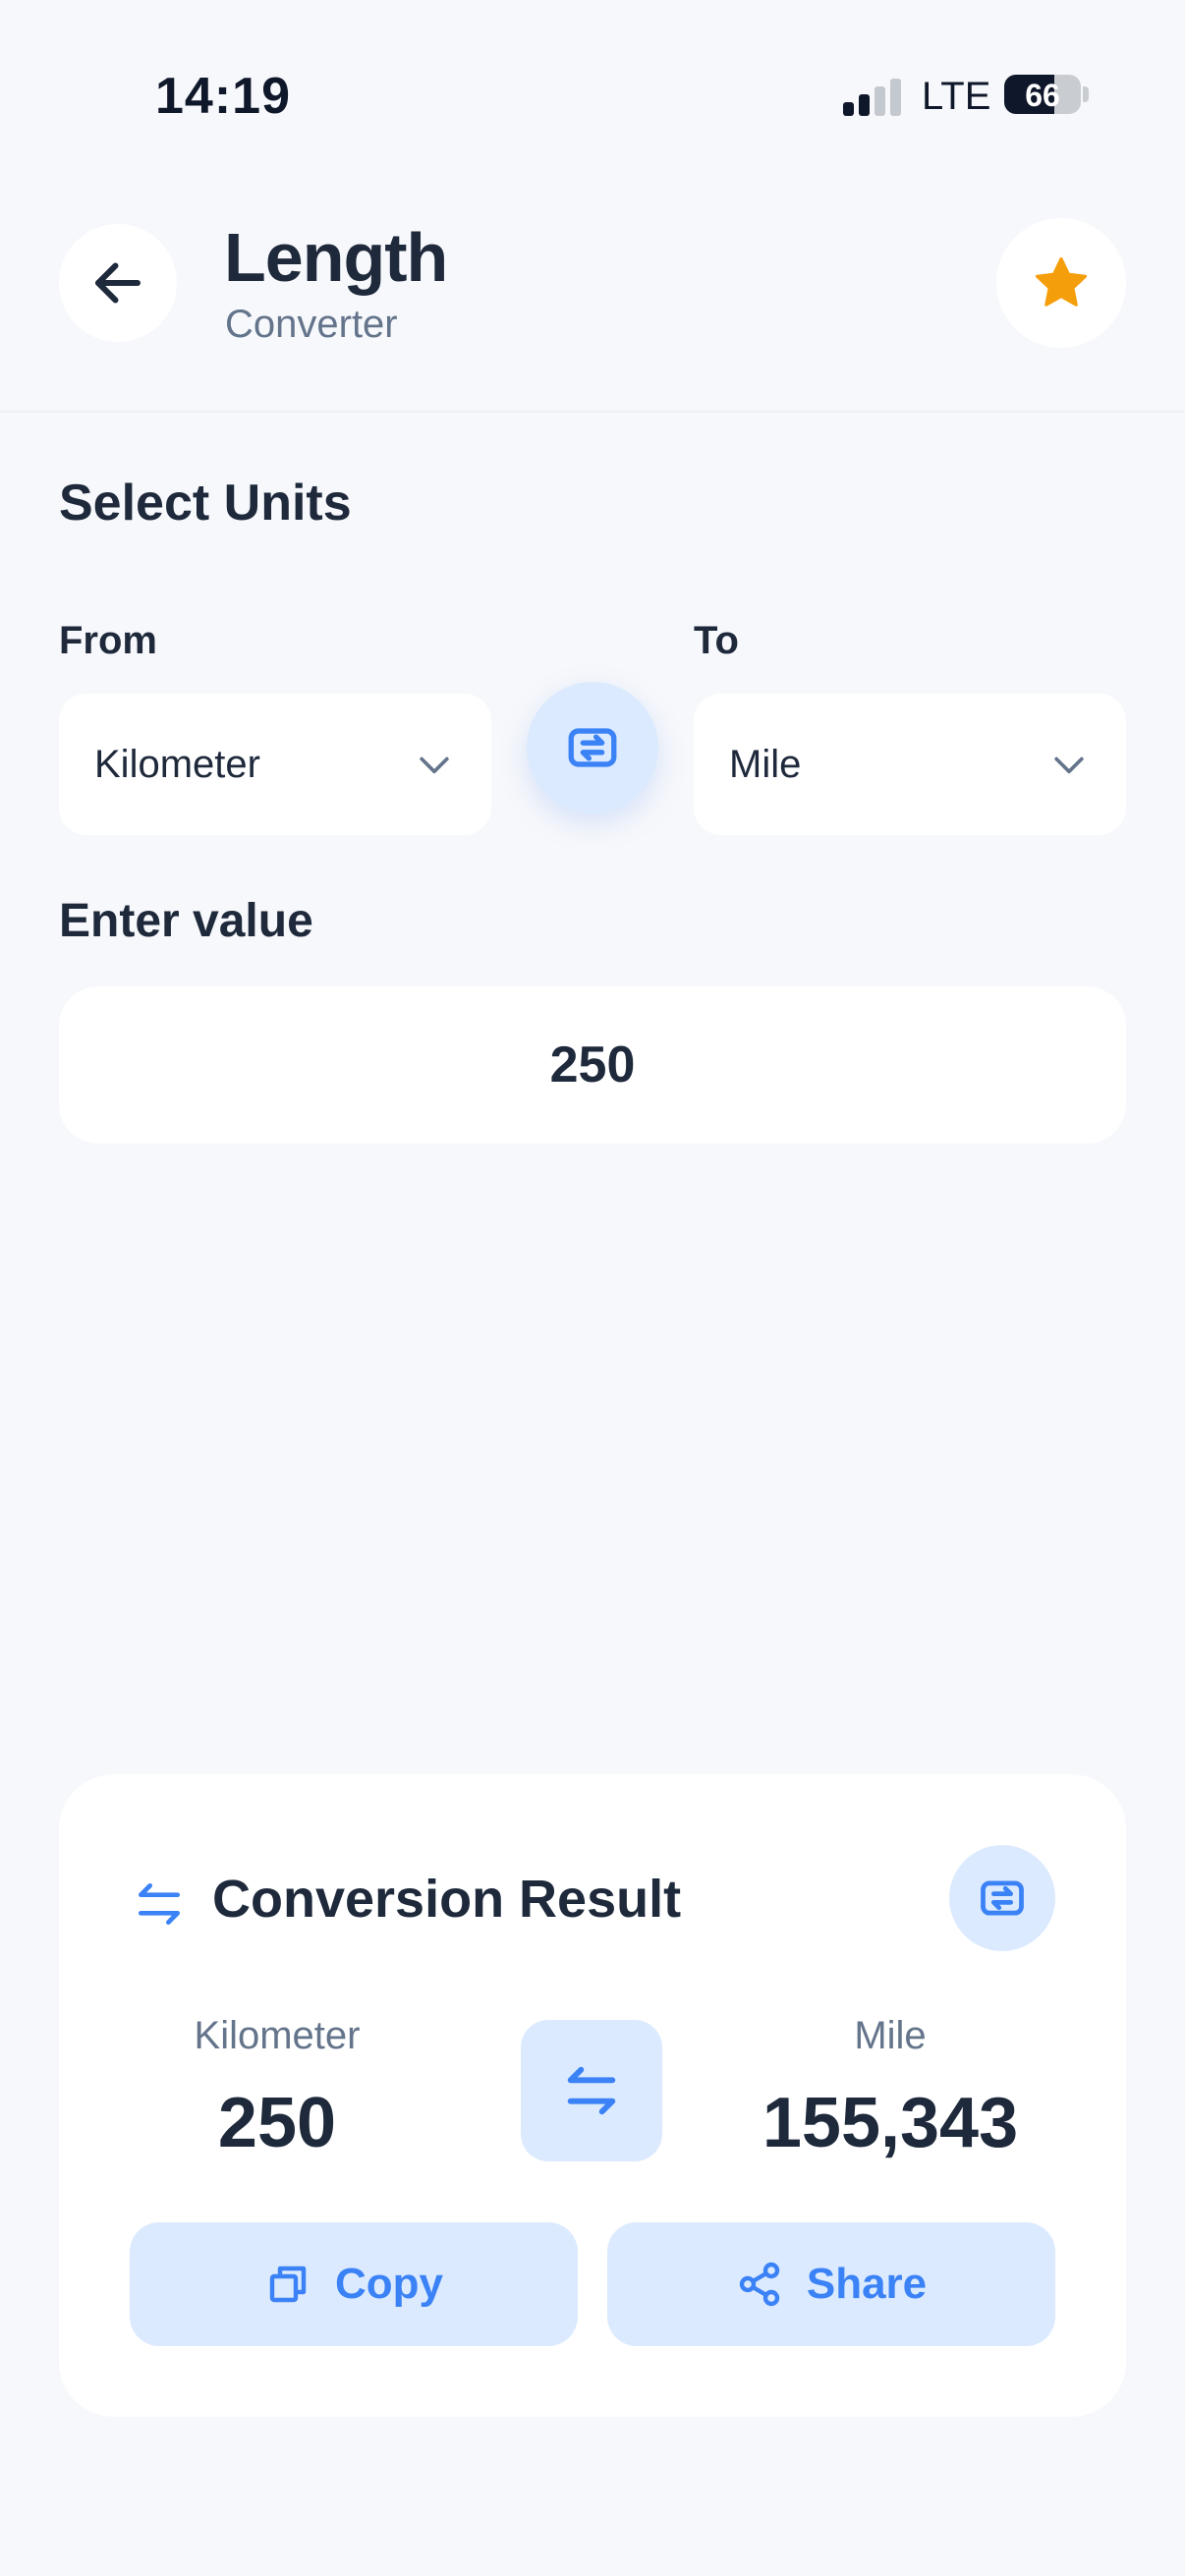  I want to click on copy-label: Copy, so click(389, 2284).